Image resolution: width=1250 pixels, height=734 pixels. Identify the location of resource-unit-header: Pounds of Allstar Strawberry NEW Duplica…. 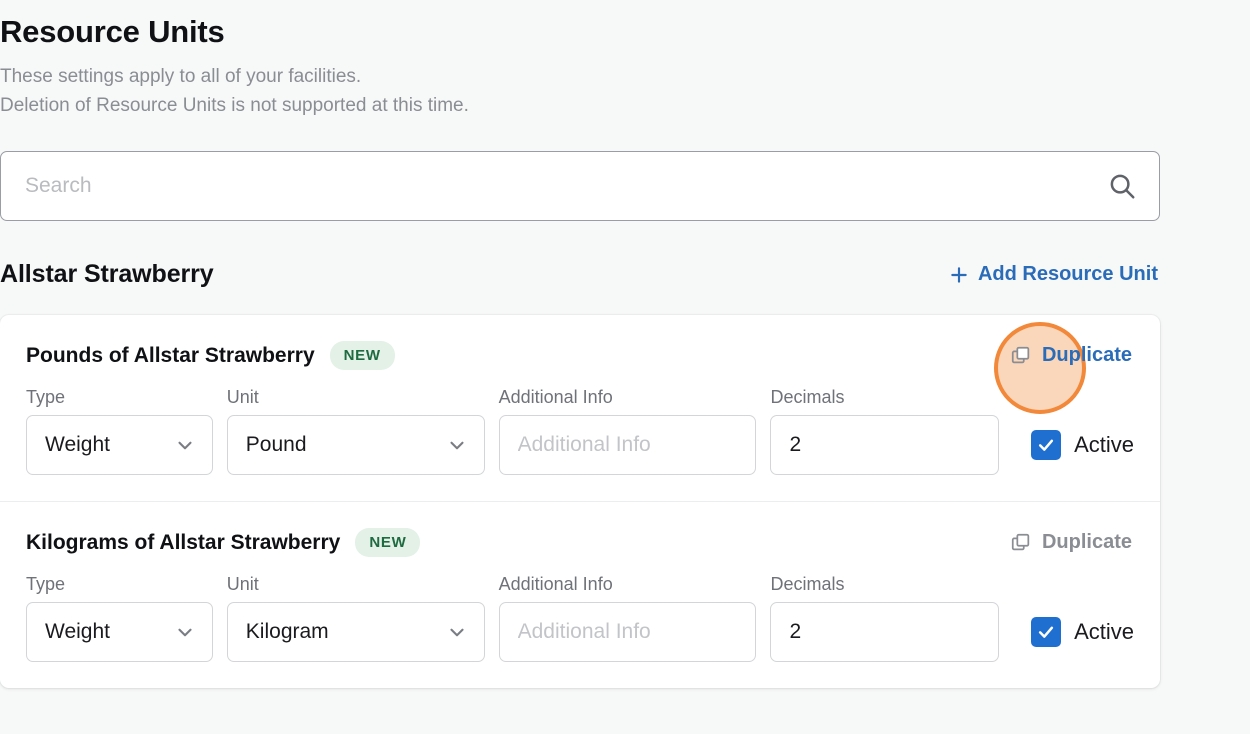
(580, 356).